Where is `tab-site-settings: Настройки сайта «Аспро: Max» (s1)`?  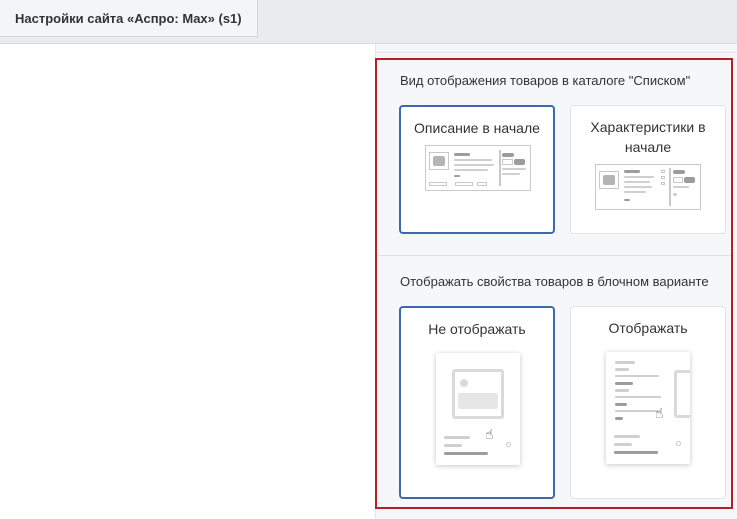 tab-site-settings: Настройки сайта «Аспро: Max» (s1) is located at coordinates (129, 18).